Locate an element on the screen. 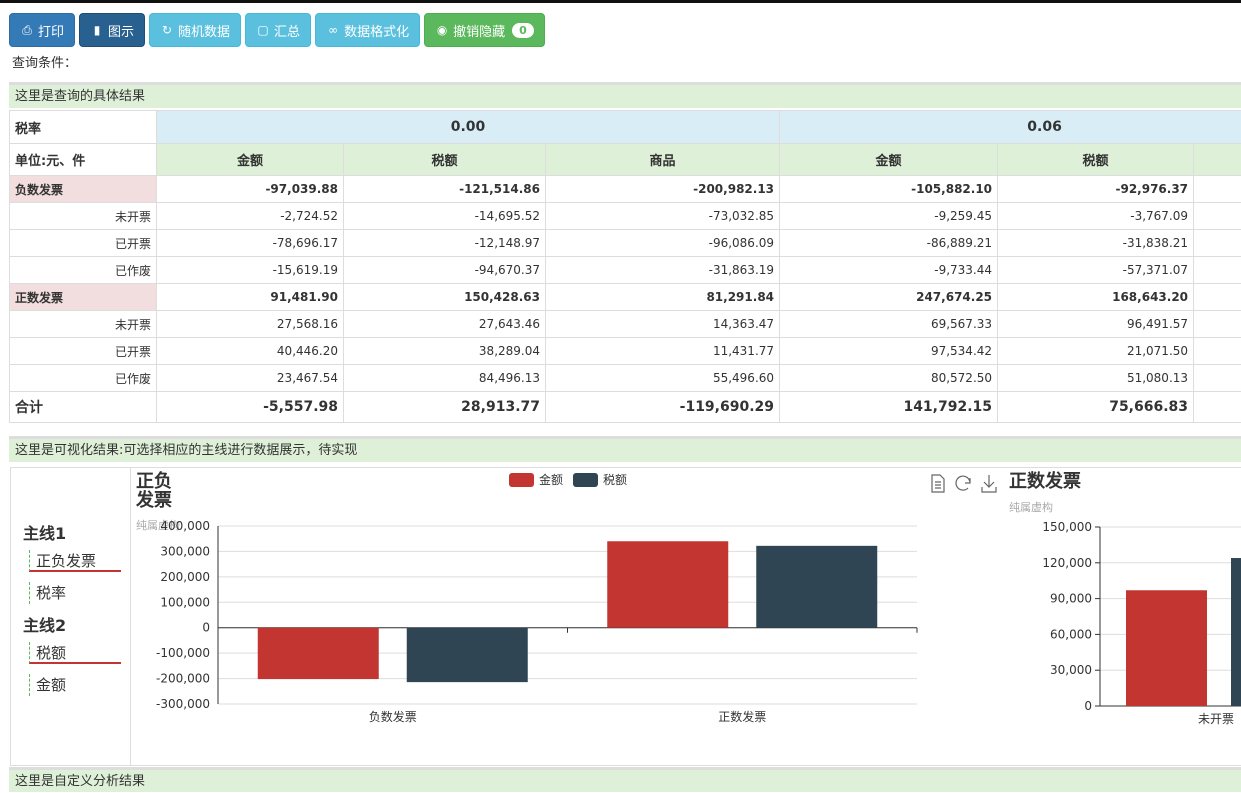 The image size is (1241, 793). table-cell: 80,572.50 is located at coordinates (889, 378).